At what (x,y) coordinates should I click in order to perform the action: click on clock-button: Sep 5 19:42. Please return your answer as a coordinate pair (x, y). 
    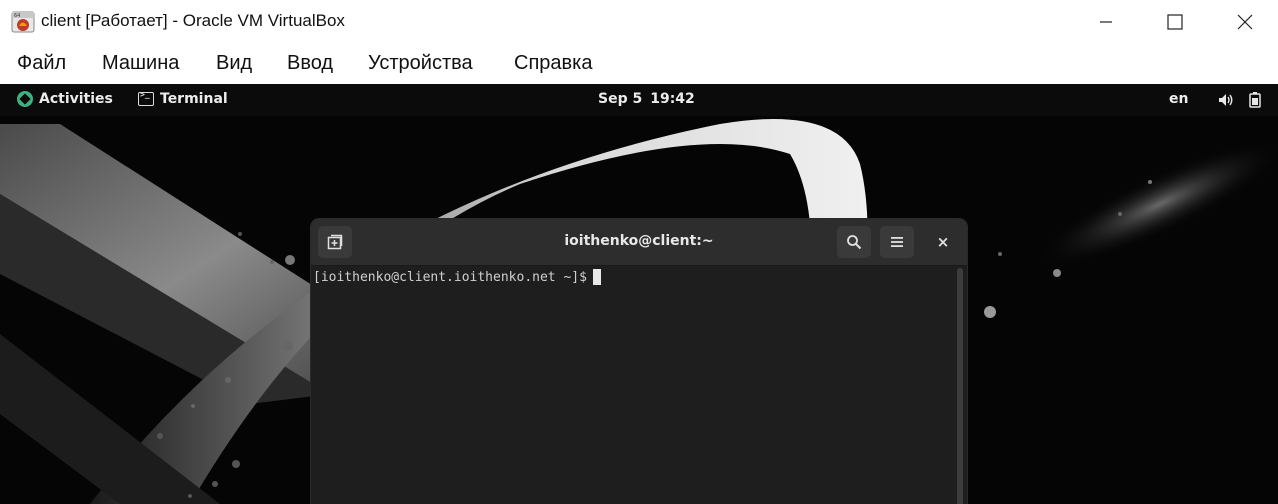
    Looking at the image, I should click on (646, 99).